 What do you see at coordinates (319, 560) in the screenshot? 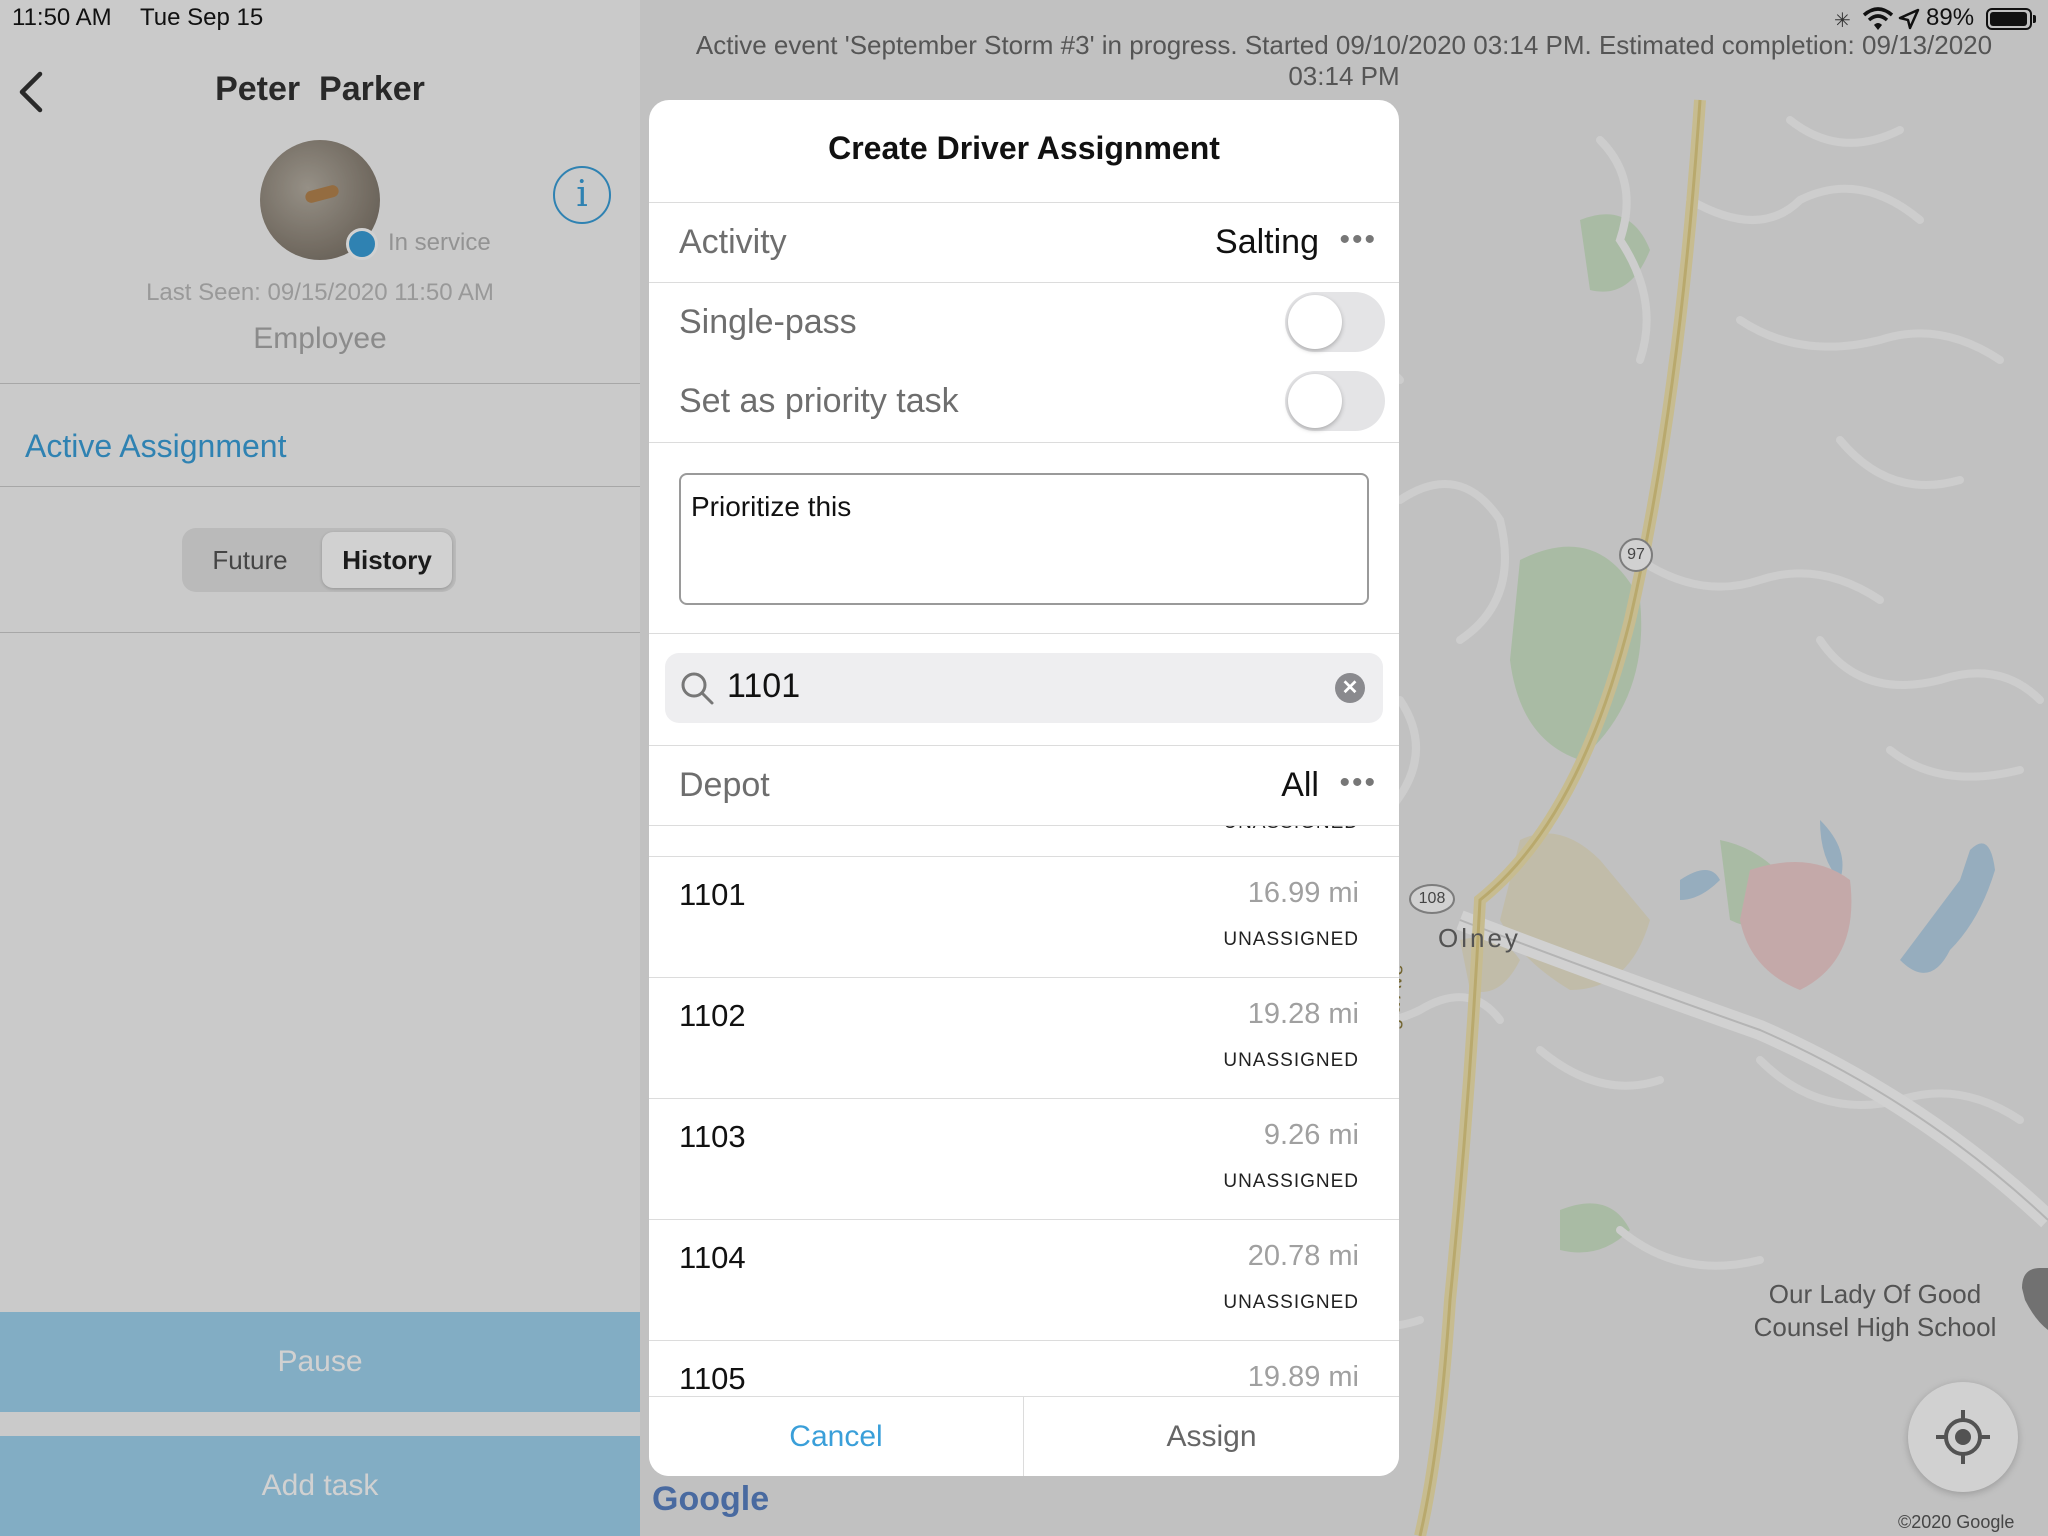
I see `segmented-control: Future History` at bounding box center [319, 560].